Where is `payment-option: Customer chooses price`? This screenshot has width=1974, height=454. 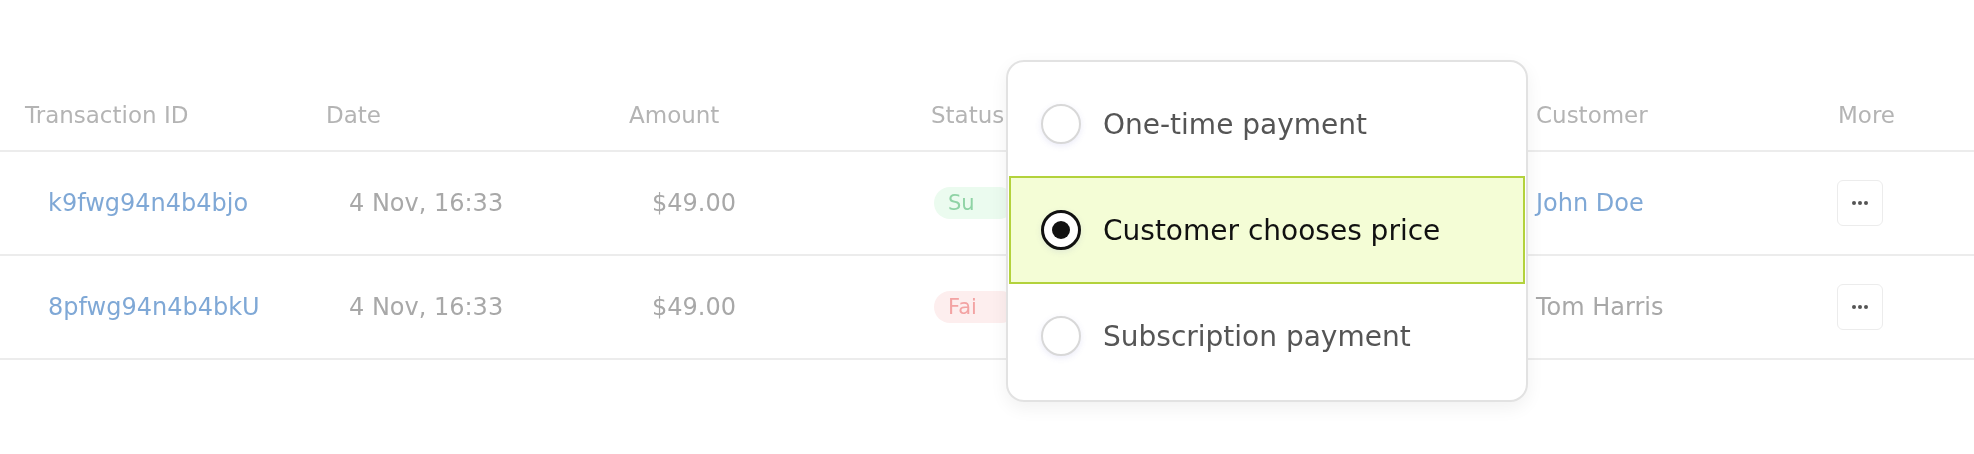
payment-option: Customer chooses price is located at coordinates (1267, 230).